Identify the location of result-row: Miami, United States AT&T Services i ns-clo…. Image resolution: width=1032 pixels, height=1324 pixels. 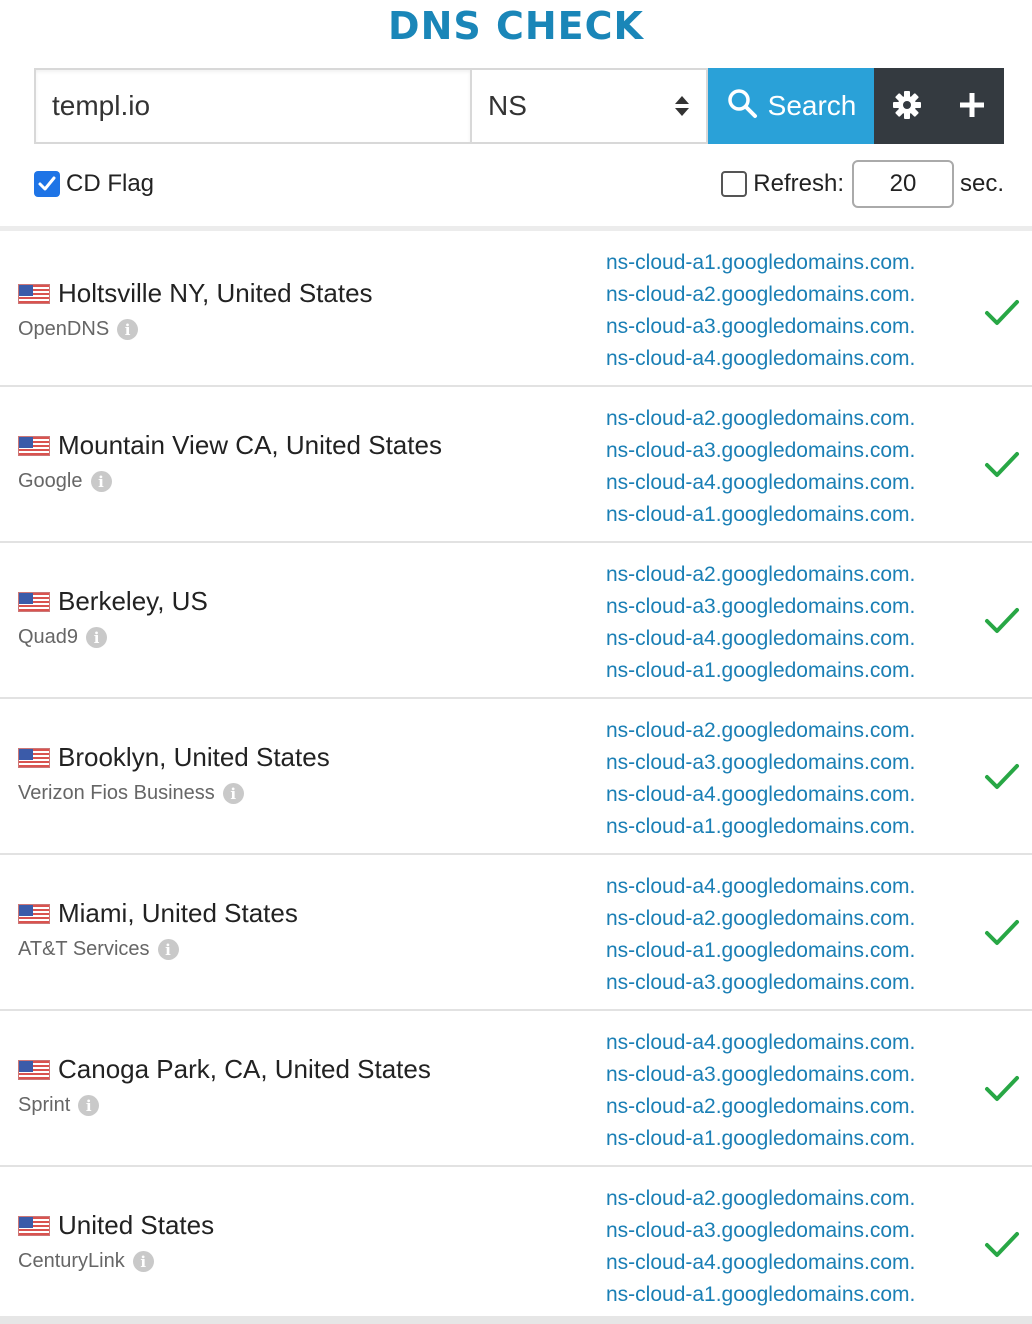
(516, 933).